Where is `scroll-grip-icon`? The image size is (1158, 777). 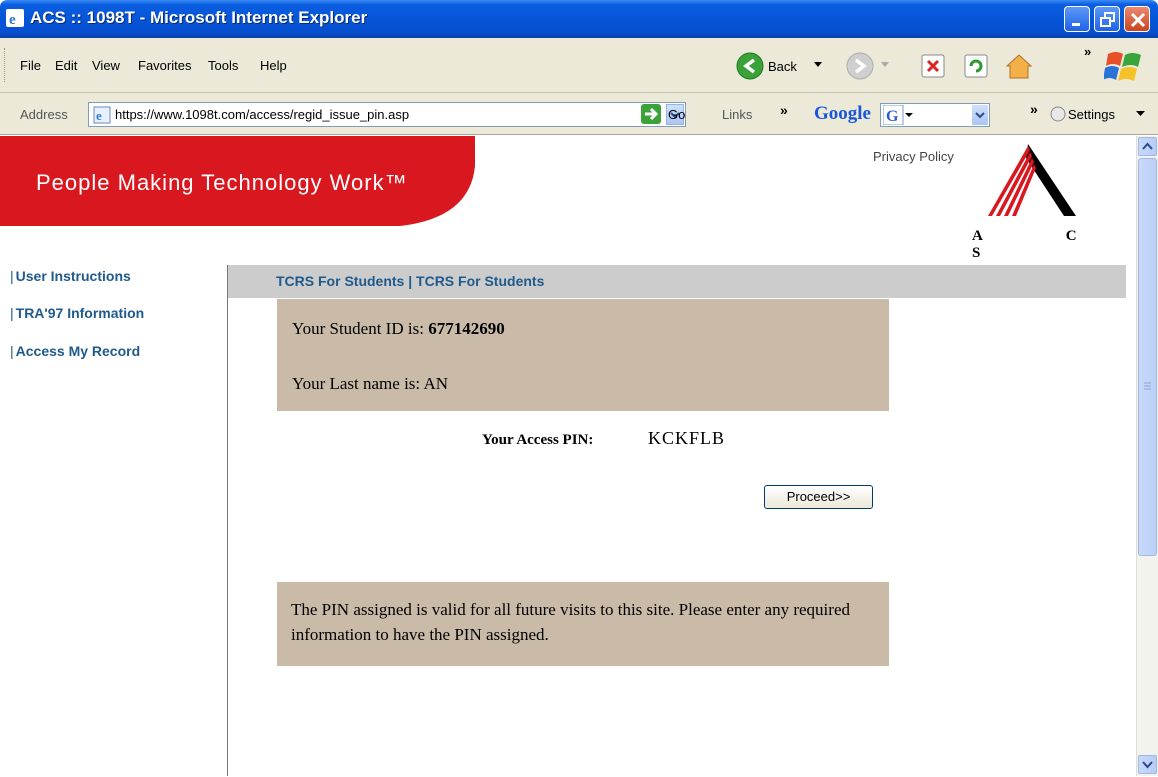
scroll-grip-icon is located at coordinates (1147, 386).